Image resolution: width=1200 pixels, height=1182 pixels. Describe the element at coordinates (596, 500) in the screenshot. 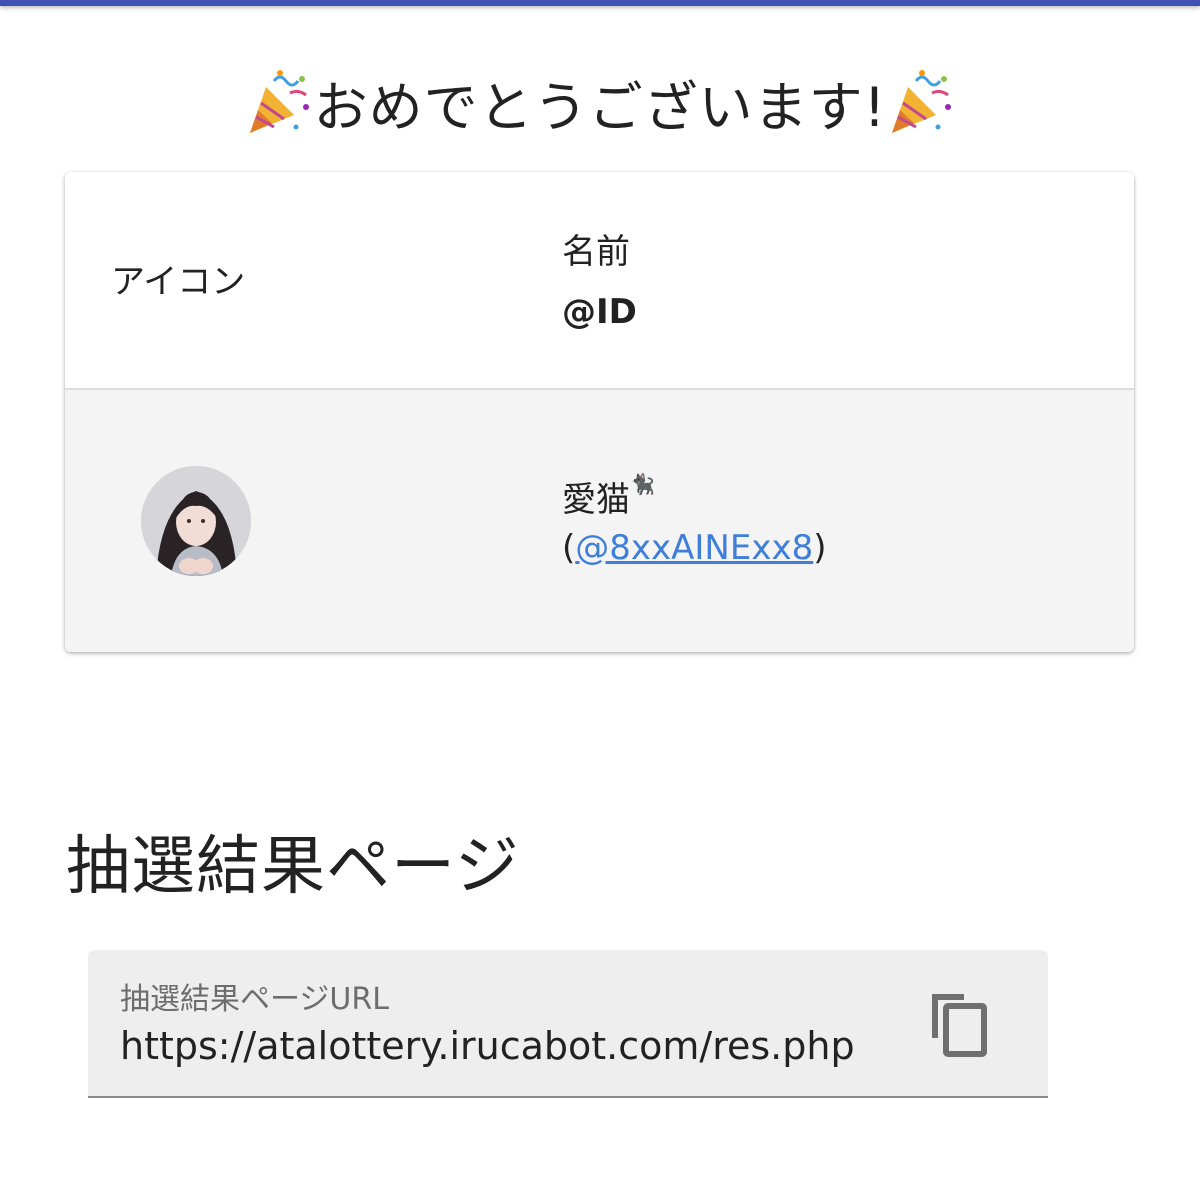

I see `winner-name-text: 愛猫` at that location.